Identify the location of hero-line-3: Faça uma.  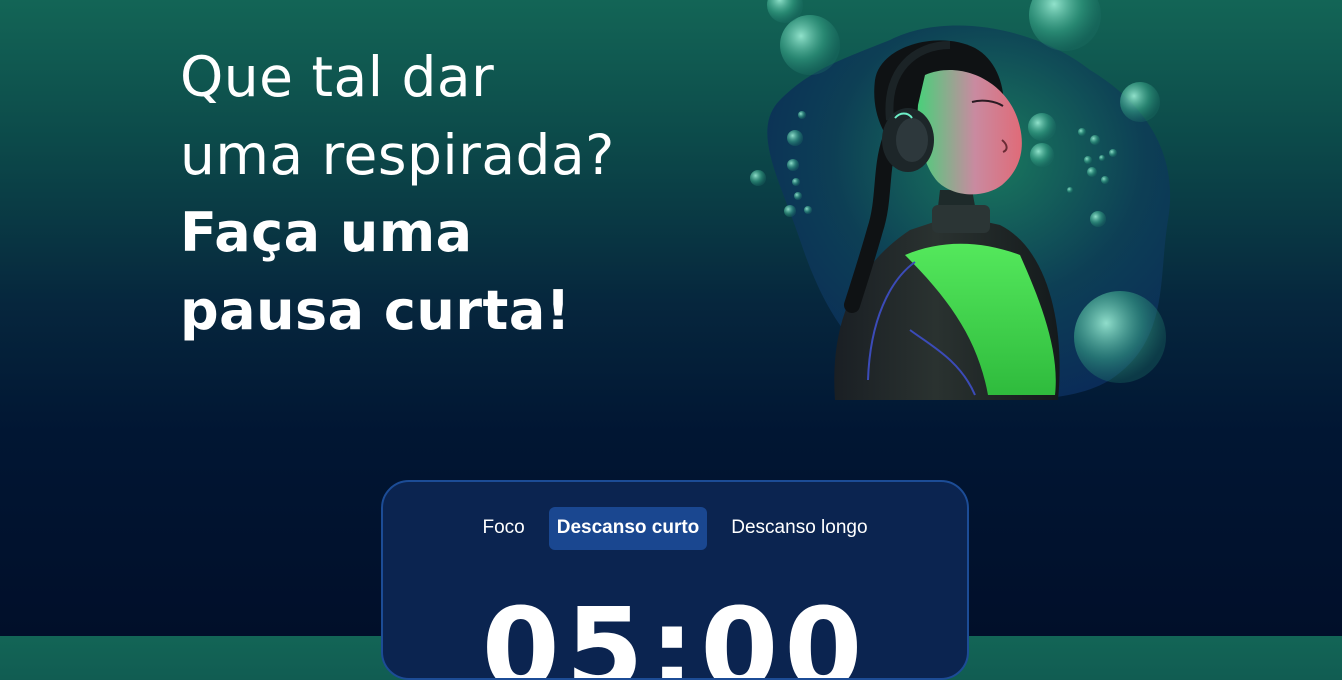
(326, 232).